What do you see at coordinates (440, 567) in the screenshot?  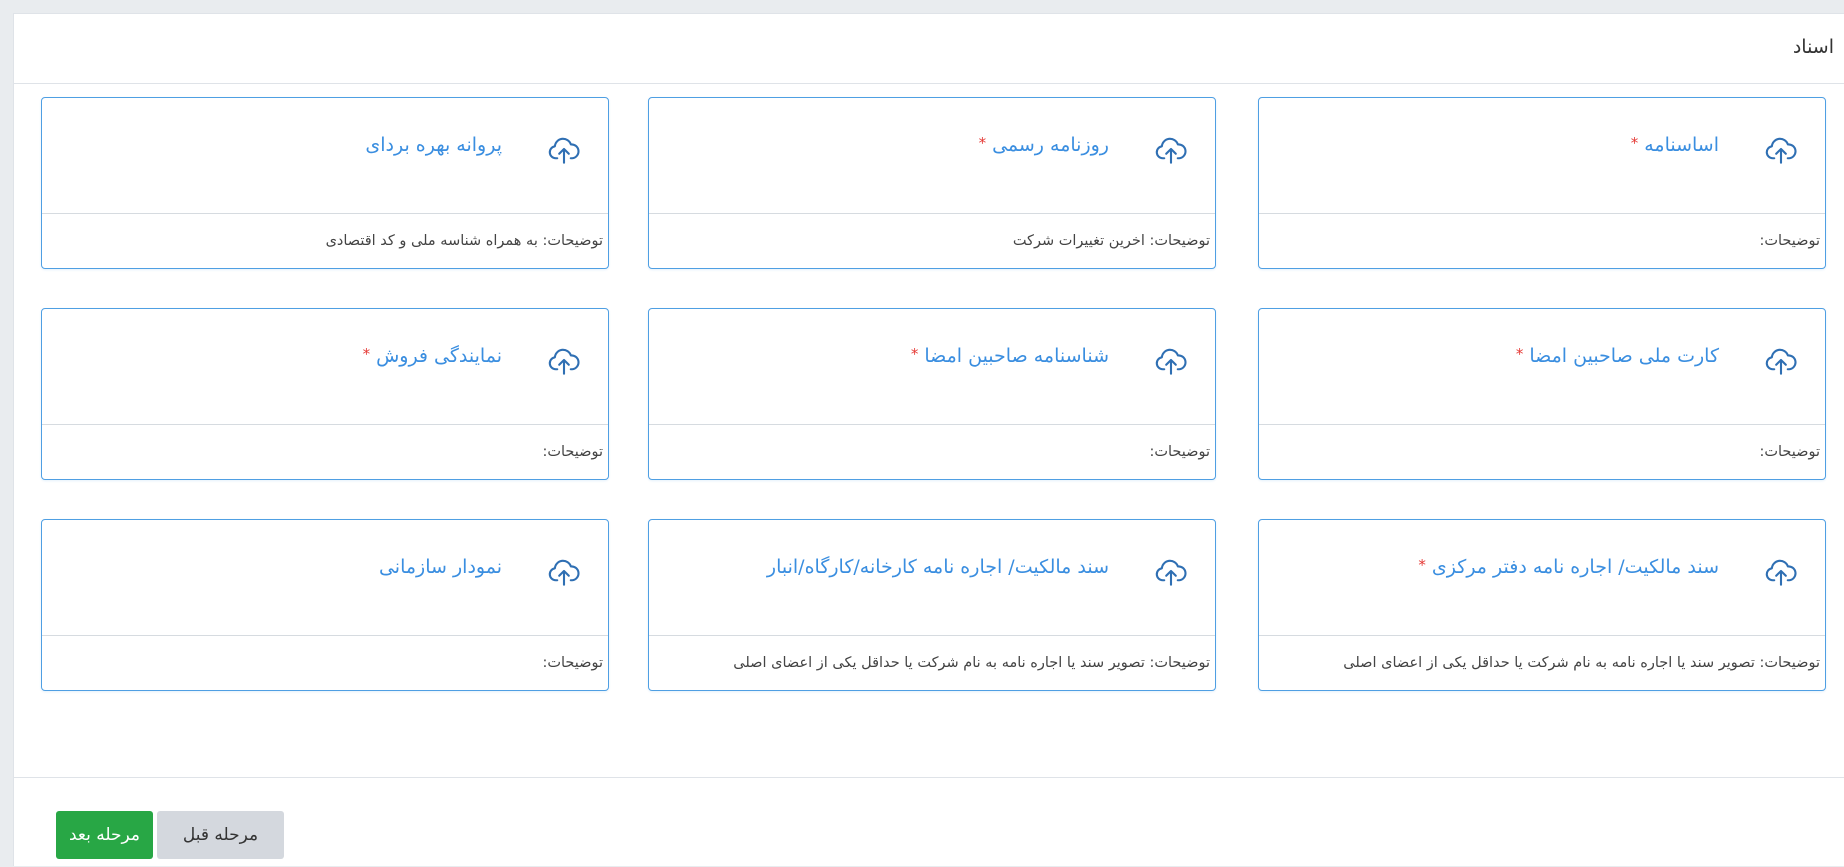 I see `card-title: نمودار سازمانی` at bounding box center [440, 567].